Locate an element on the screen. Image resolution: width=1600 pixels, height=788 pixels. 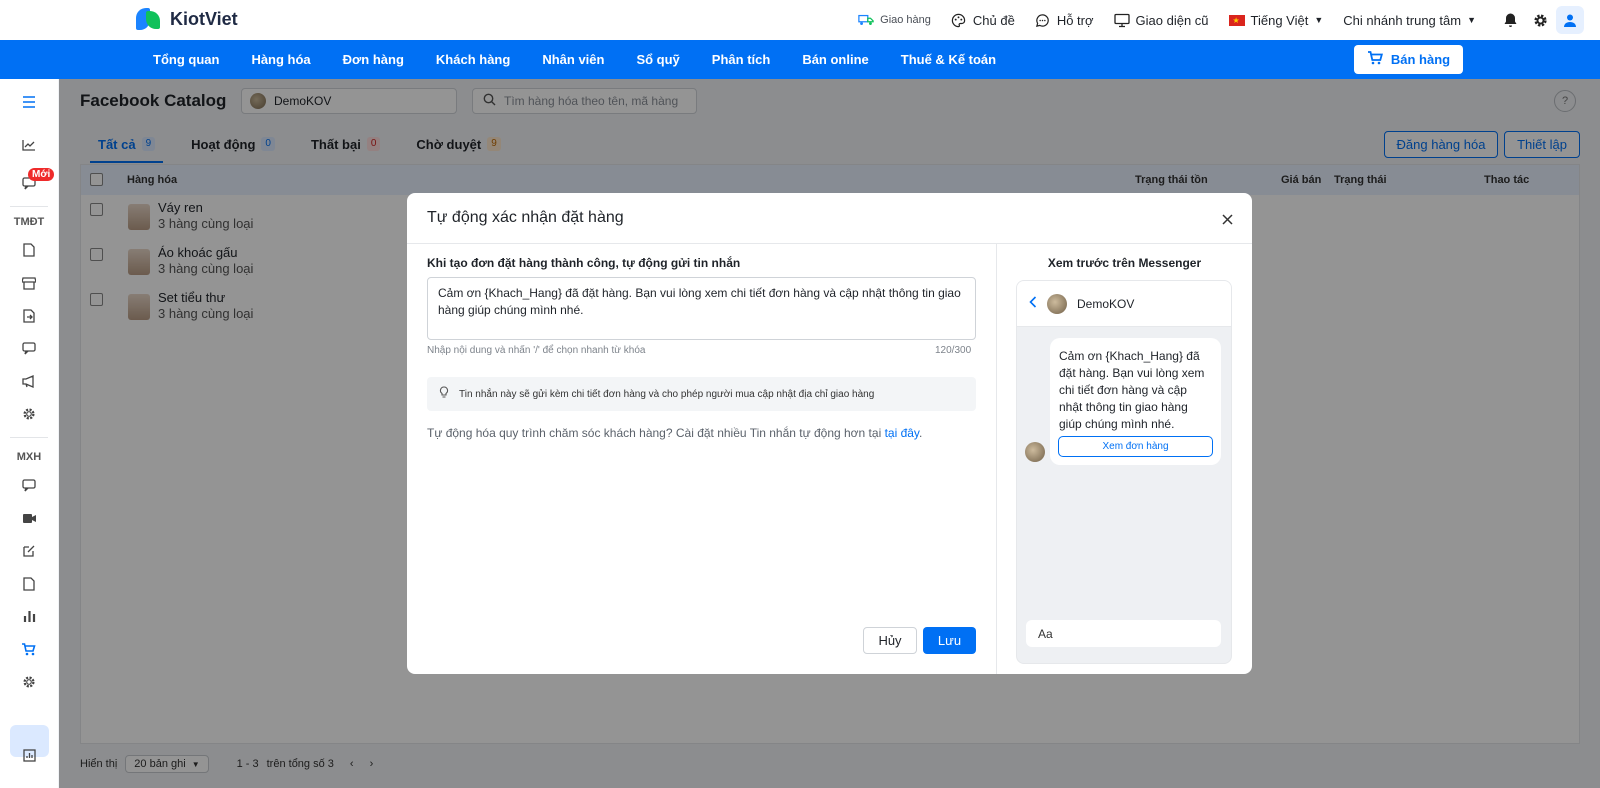
nav-item-overview: Tổng quan is located at coordinates (186, 59).